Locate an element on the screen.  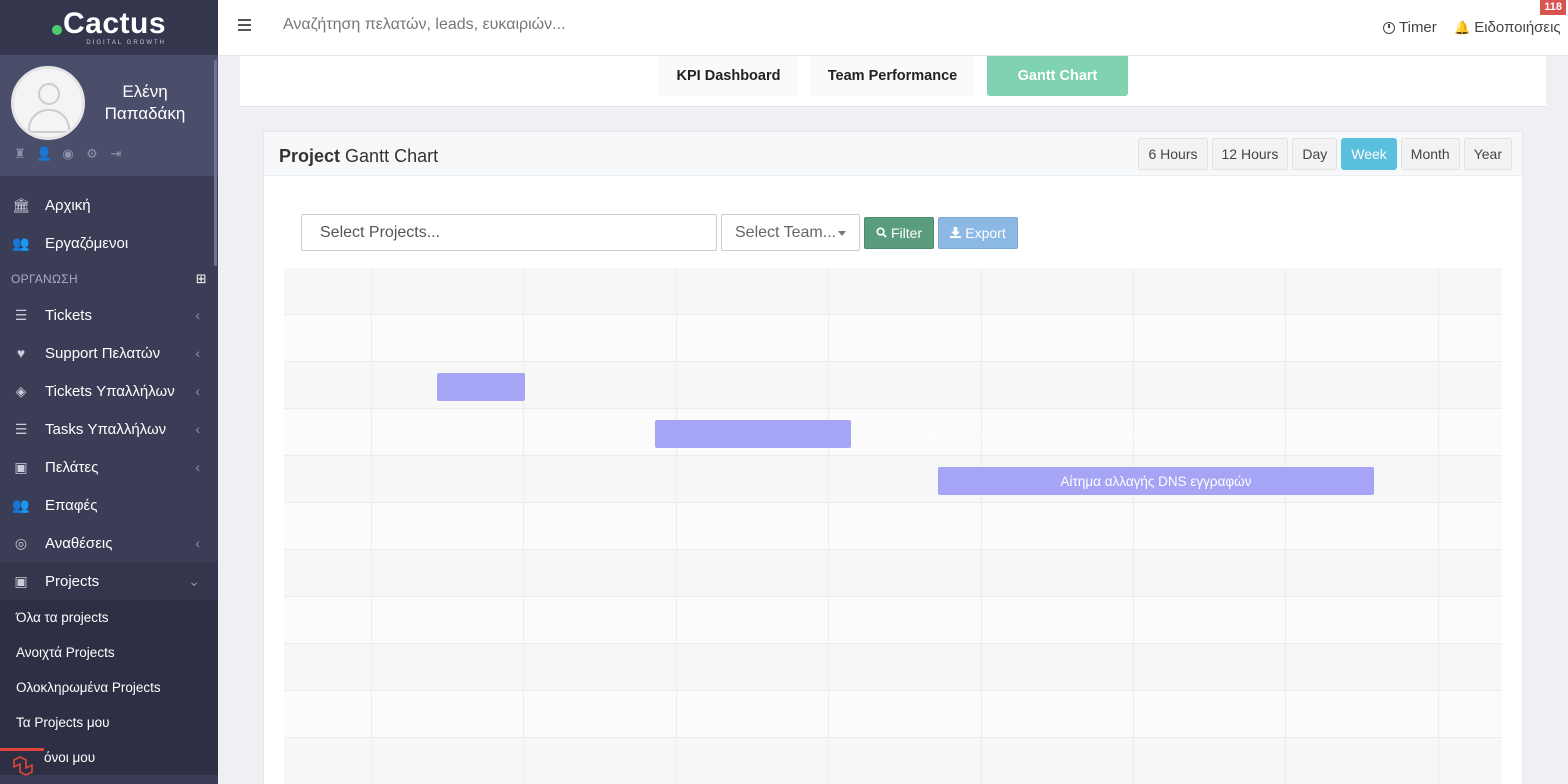
tags-icon: ◈ is located at coordinates (21, 390).